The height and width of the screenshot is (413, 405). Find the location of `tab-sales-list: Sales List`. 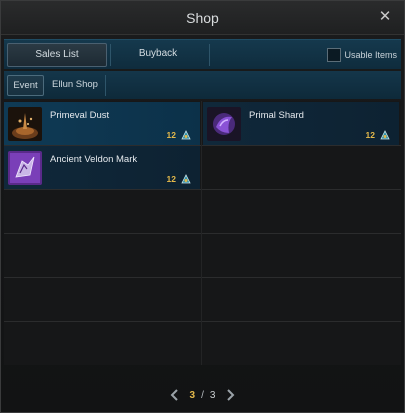

tab-sales-list: Sales List is located at coordinates (57, 55).